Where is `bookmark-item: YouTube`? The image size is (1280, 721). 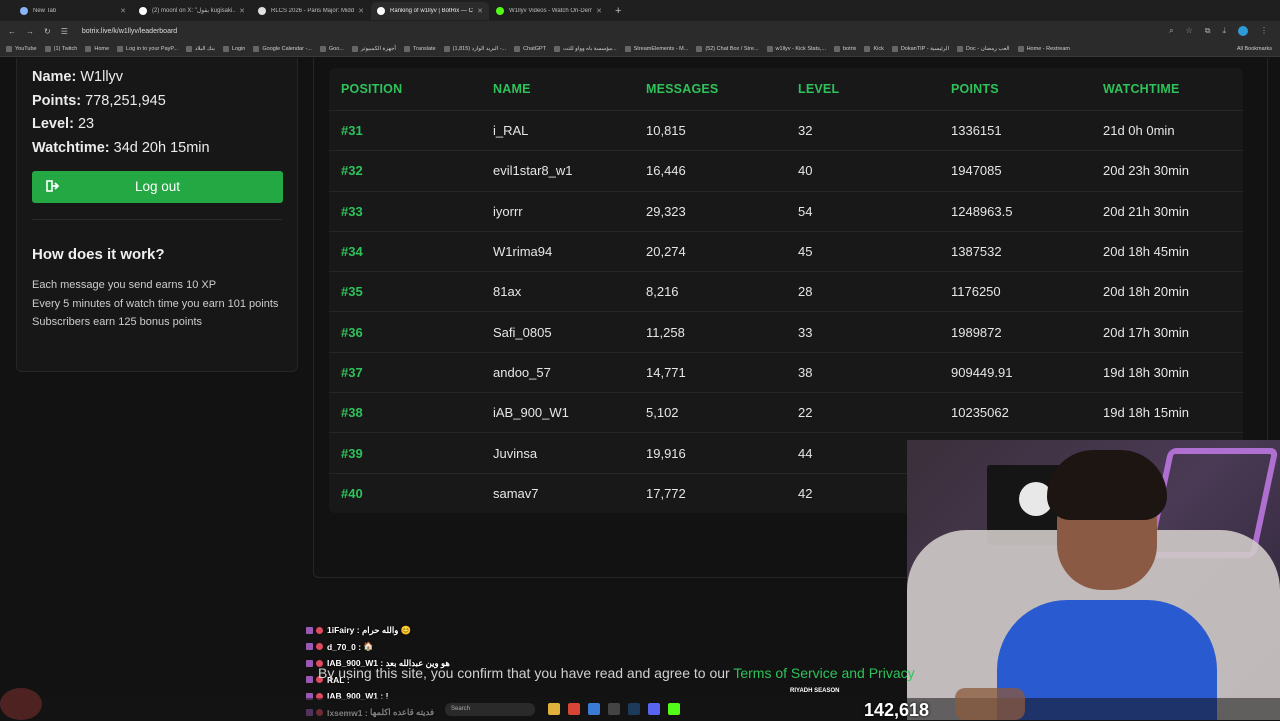 bookmark-item: YouTube is located at coordinates (21, 49).